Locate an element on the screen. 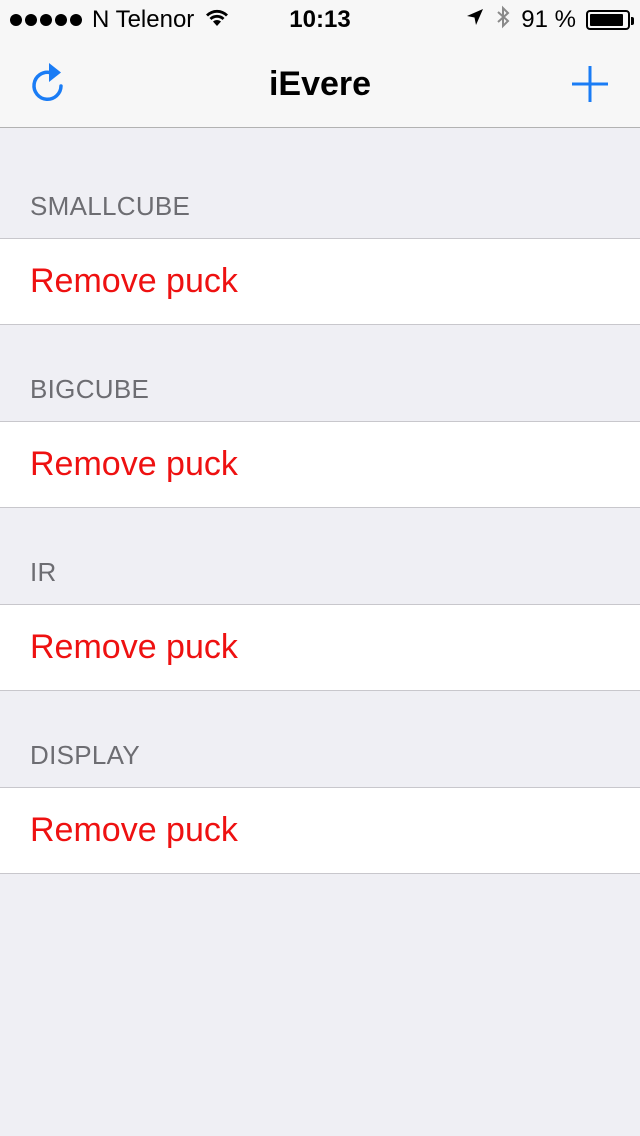  battery-percent: 91 % is located at coordinates (548, 19).